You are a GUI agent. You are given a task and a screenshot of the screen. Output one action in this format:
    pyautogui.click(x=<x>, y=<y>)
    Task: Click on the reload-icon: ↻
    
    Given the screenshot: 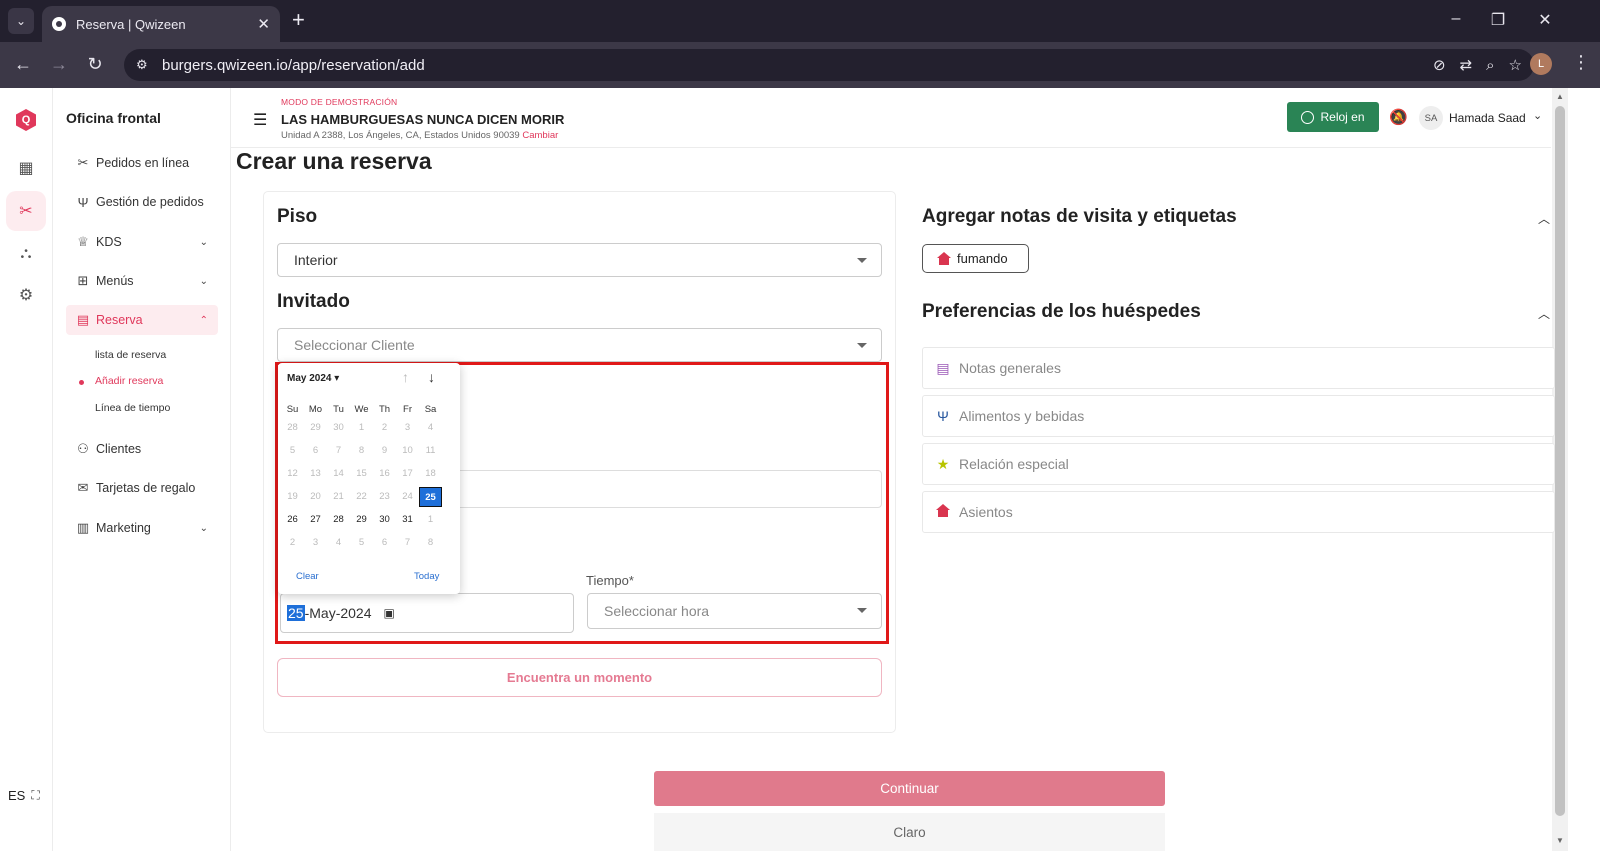 What is the action you would take?
    pyautogui.click(x=95, y=64)
    